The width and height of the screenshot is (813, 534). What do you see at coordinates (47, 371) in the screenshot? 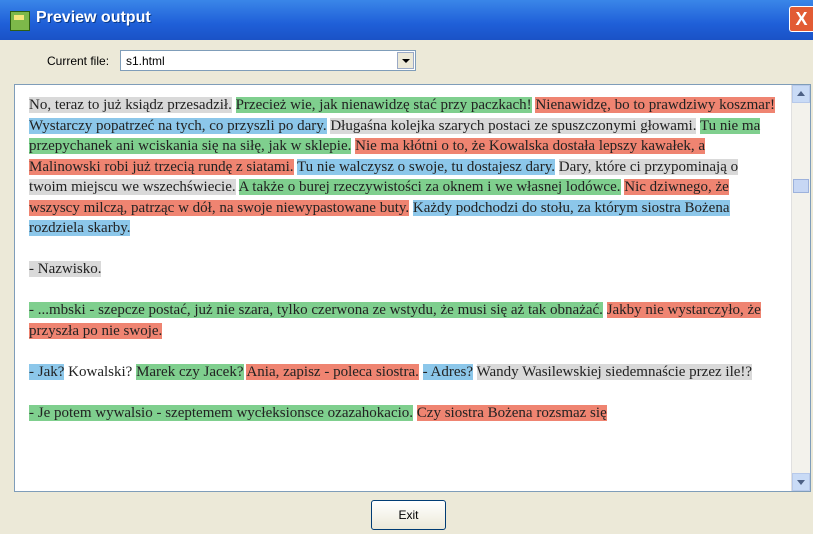
I see `sentence-segment: - Jak?` at bounding box center [47, 371].